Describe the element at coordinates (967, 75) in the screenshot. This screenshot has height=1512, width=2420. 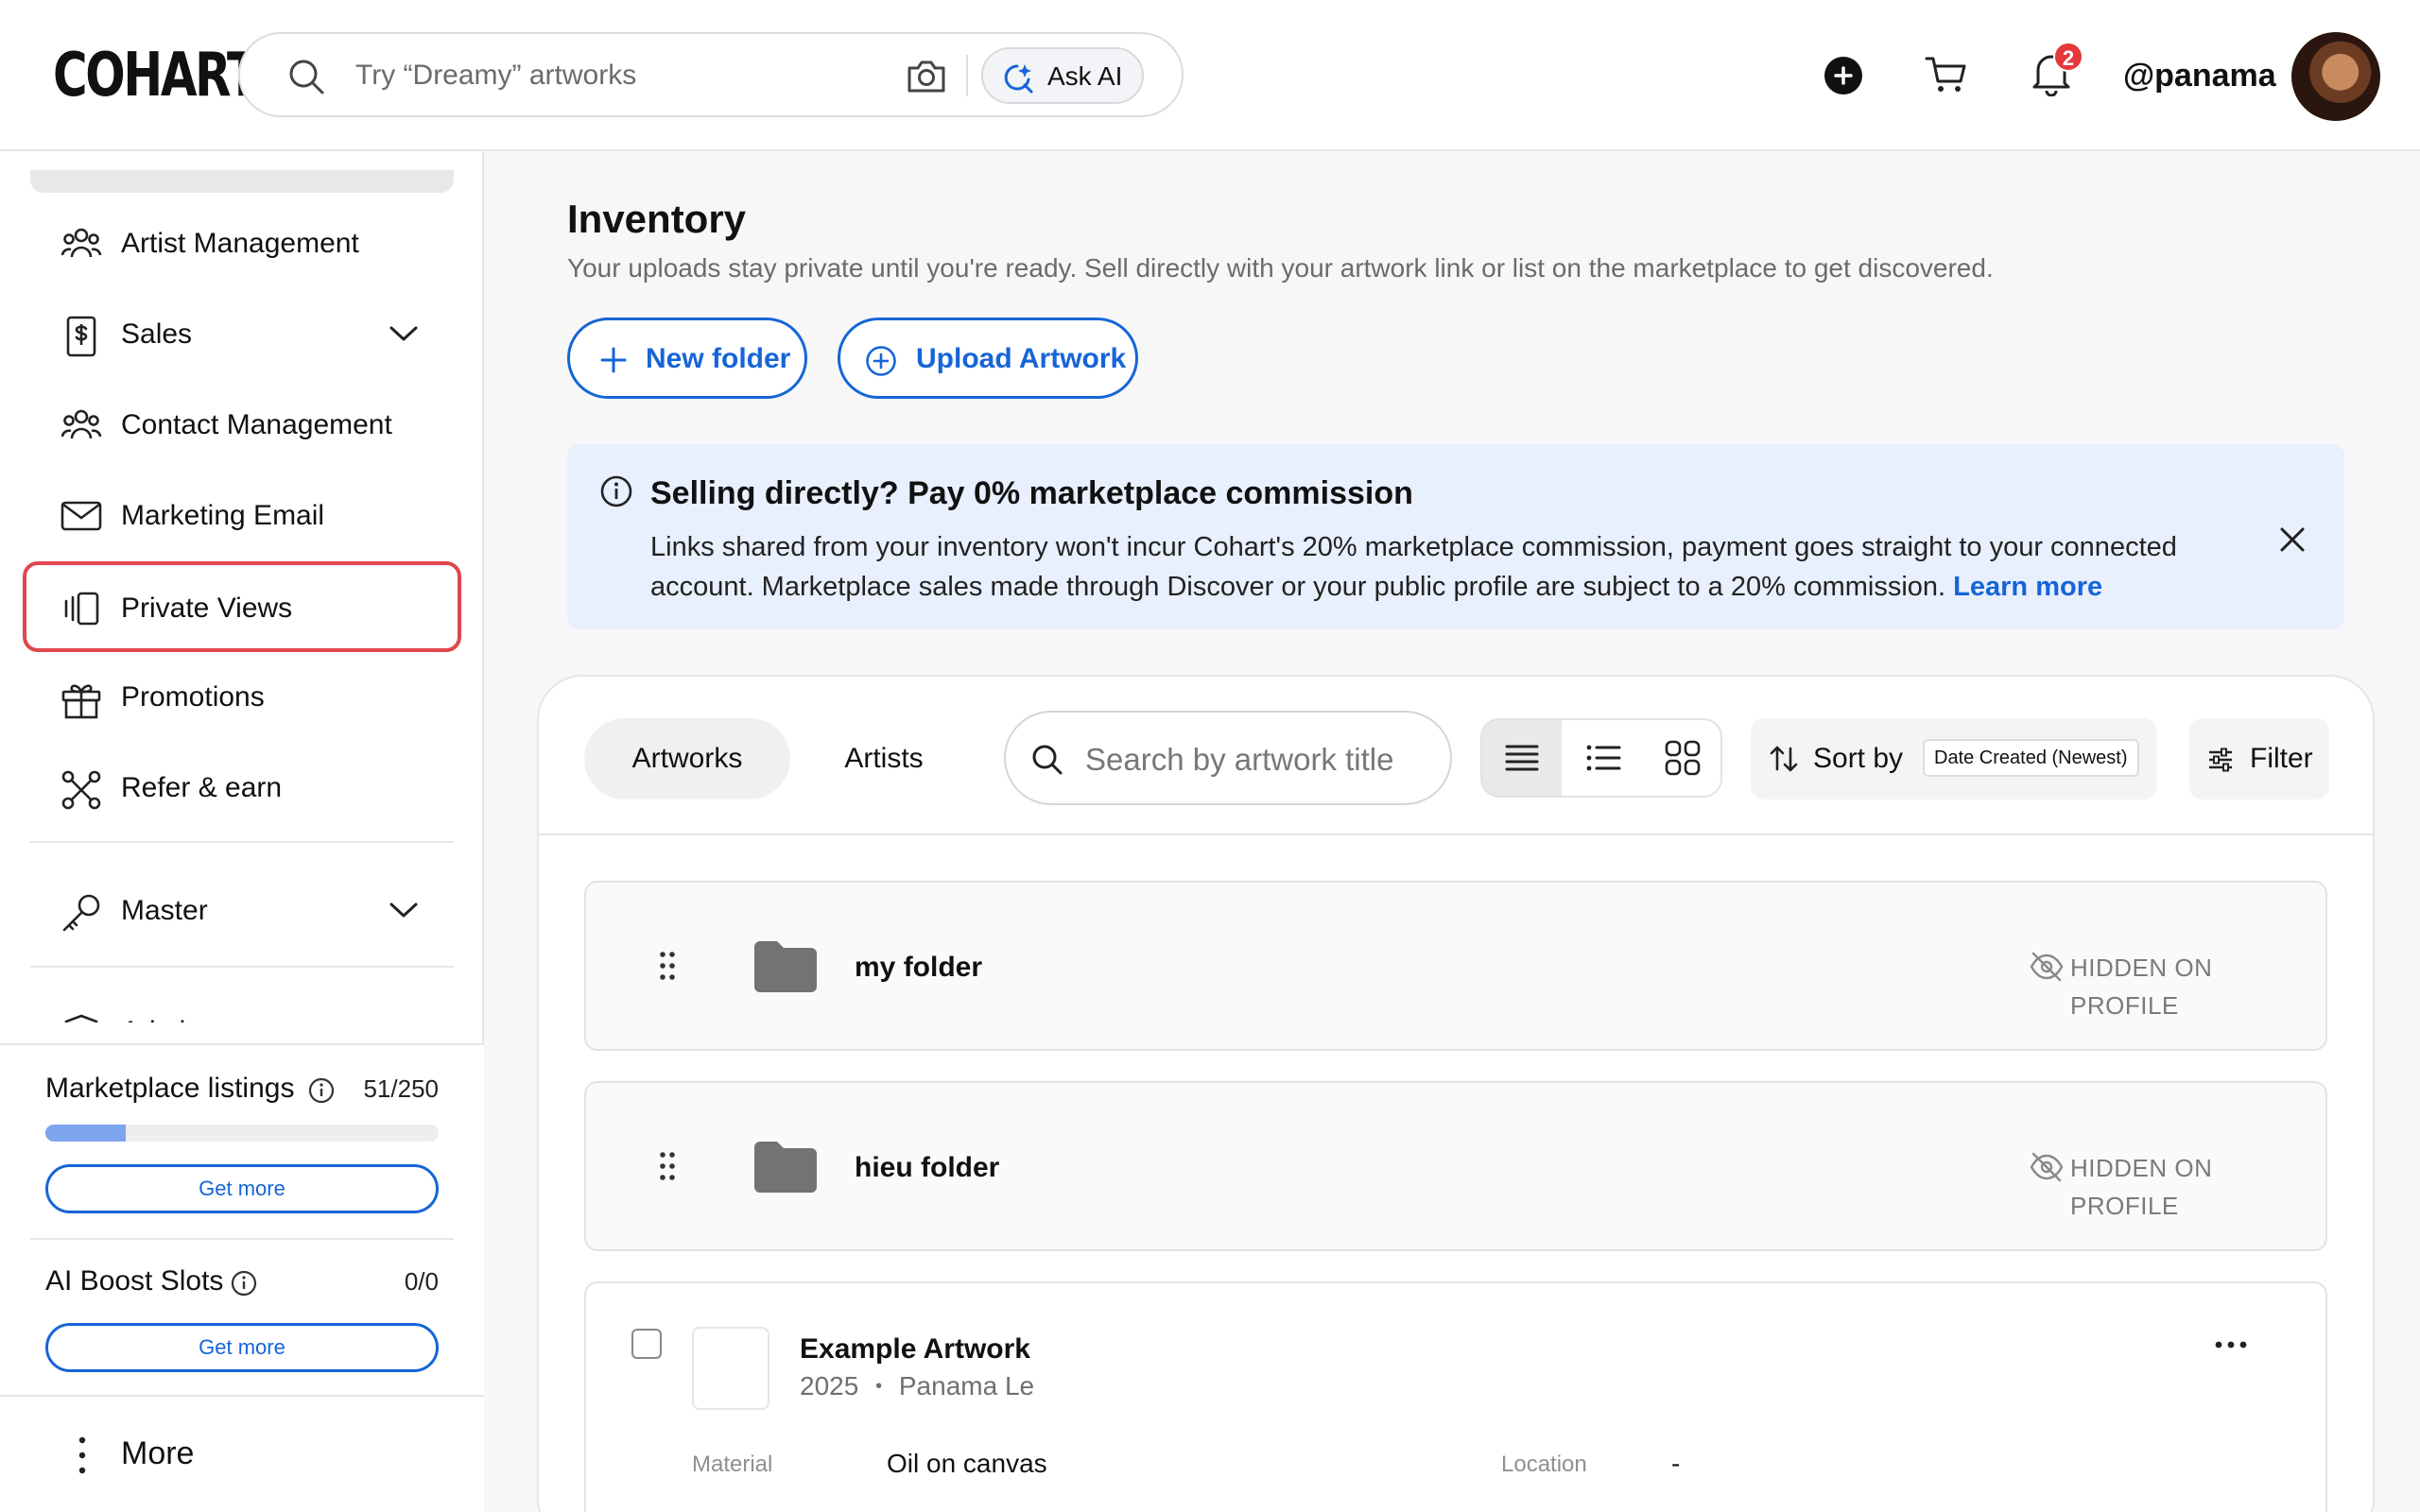
I see `search-divider` at that location.